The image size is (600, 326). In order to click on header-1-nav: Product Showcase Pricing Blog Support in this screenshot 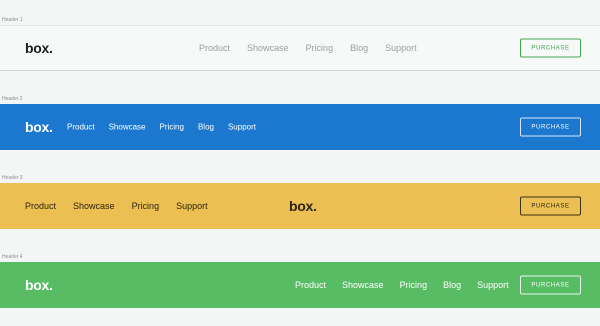, I will do `click(316, 48)`.